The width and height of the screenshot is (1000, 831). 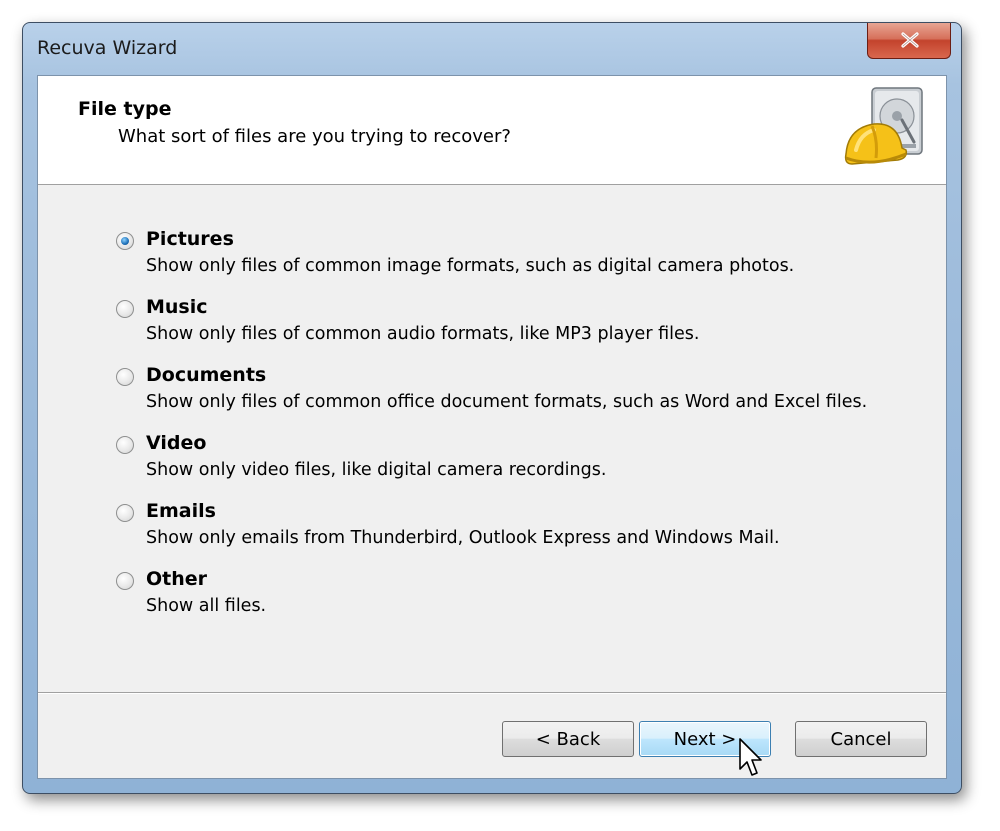 What do you see at coordinates (125, 581) in the screenshot?
I see `radio-other` at bounding box center [125, 581].